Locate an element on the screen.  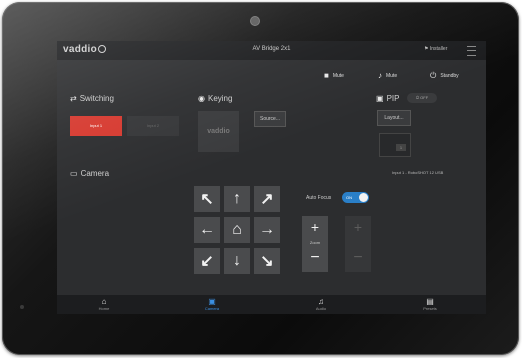
tilt-up-button: ↑ is located at coordinates (237, 199).